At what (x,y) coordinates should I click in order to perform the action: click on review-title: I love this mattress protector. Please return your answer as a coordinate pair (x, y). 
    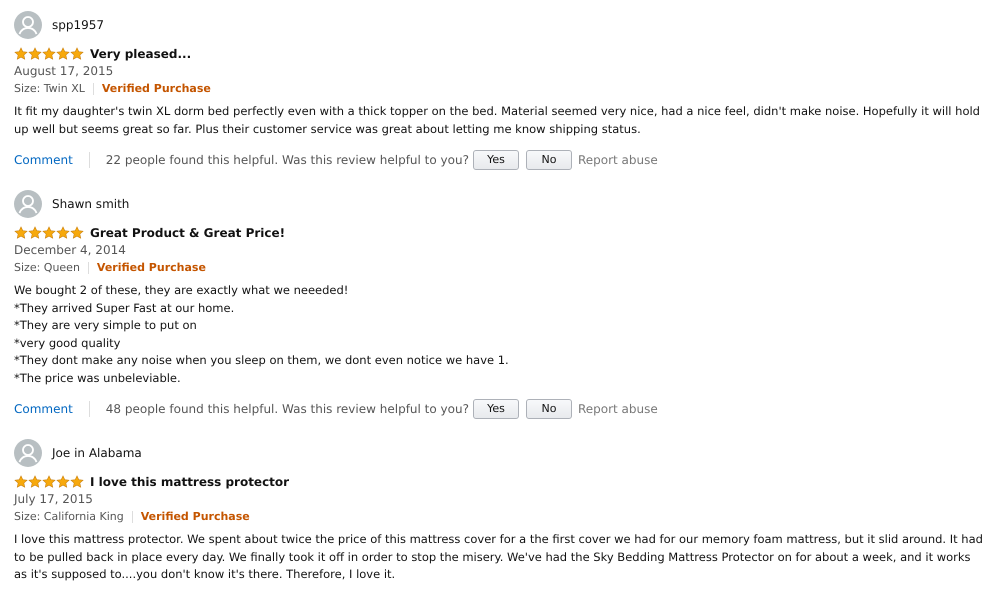
    Looking at the image, I should click on (190, 482).